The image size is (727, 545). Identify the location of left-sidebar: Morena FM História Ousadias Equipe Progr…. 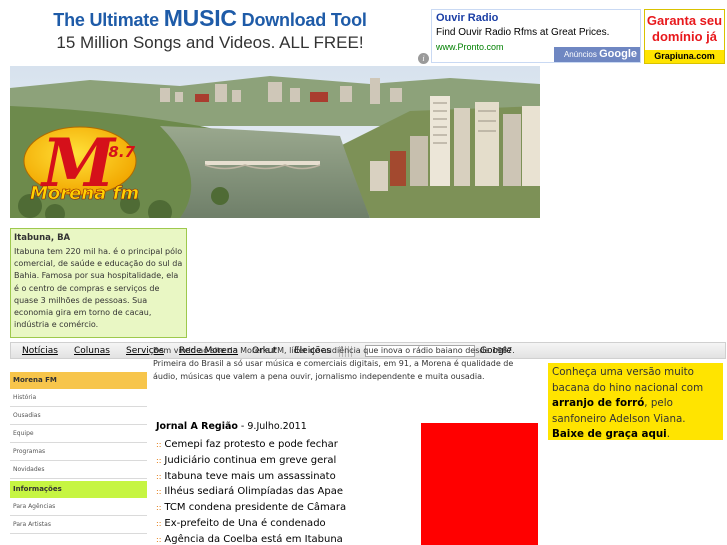
(78, 458).